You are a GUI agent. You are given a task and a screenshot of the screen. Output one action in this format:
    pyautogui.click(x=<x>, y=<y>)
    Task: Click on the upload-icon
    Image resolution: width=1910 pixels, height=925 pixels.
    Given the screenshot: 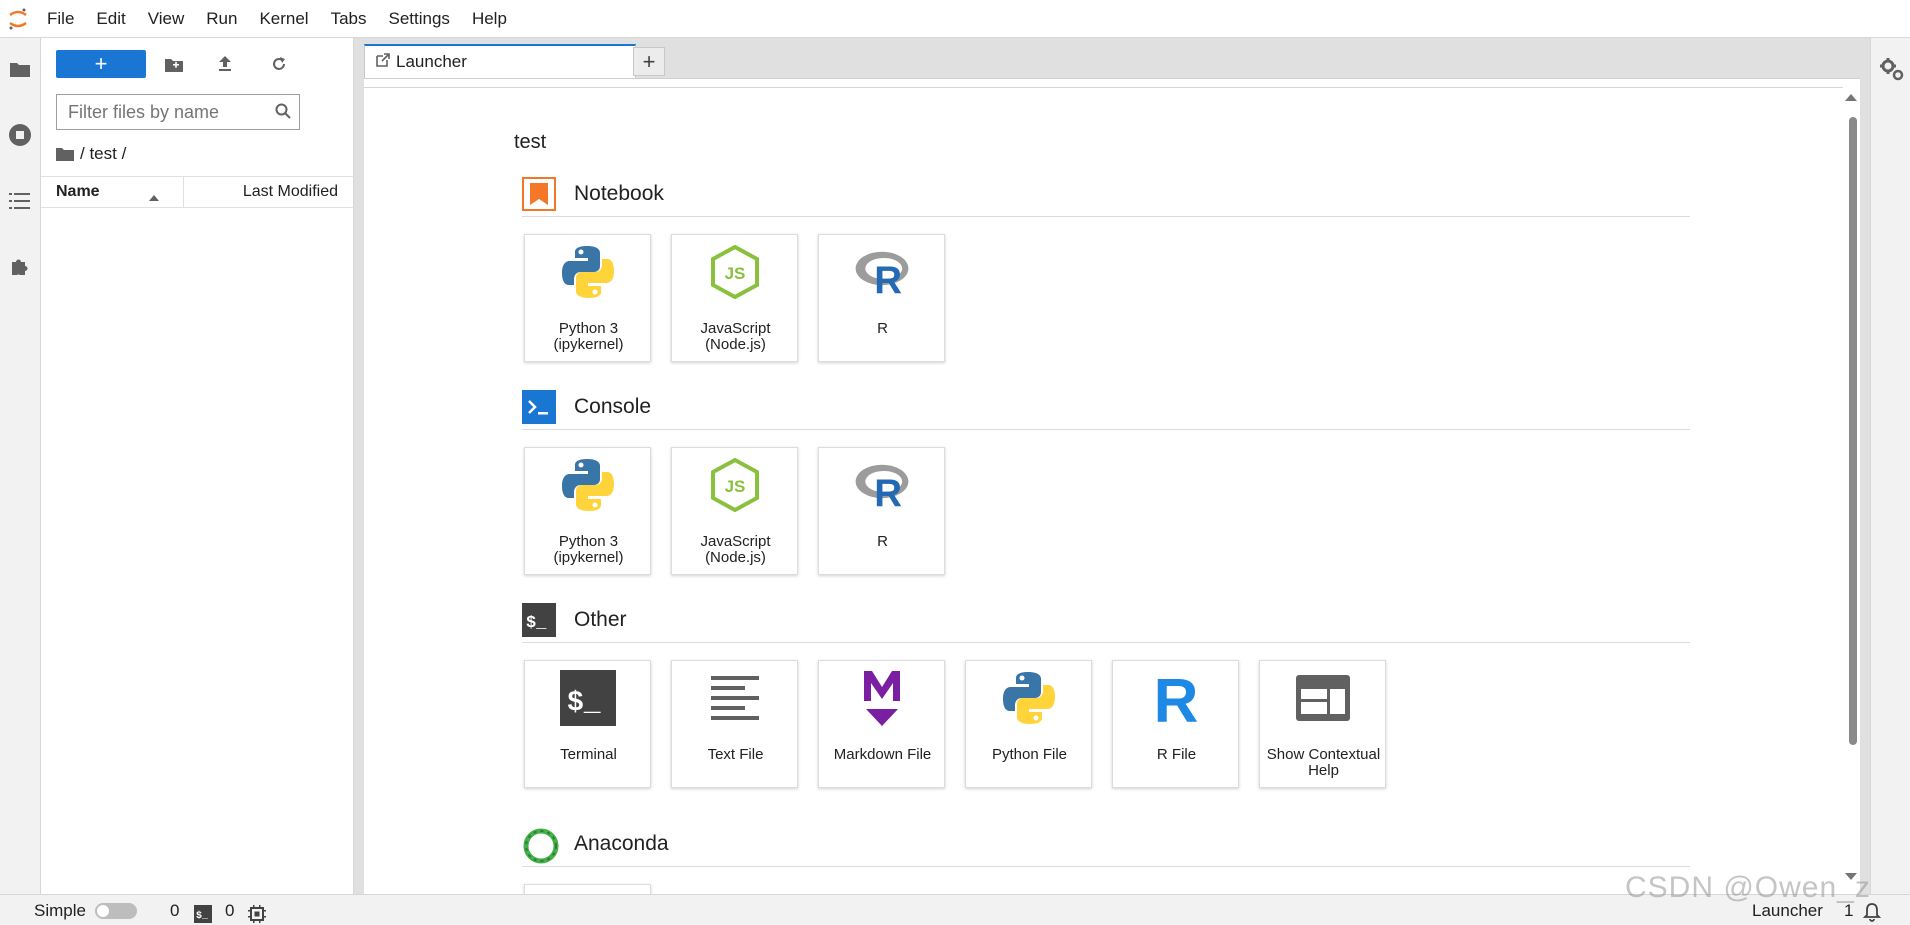 What is the action you would take?
    pyautogui.click(x=225, y=64)
    